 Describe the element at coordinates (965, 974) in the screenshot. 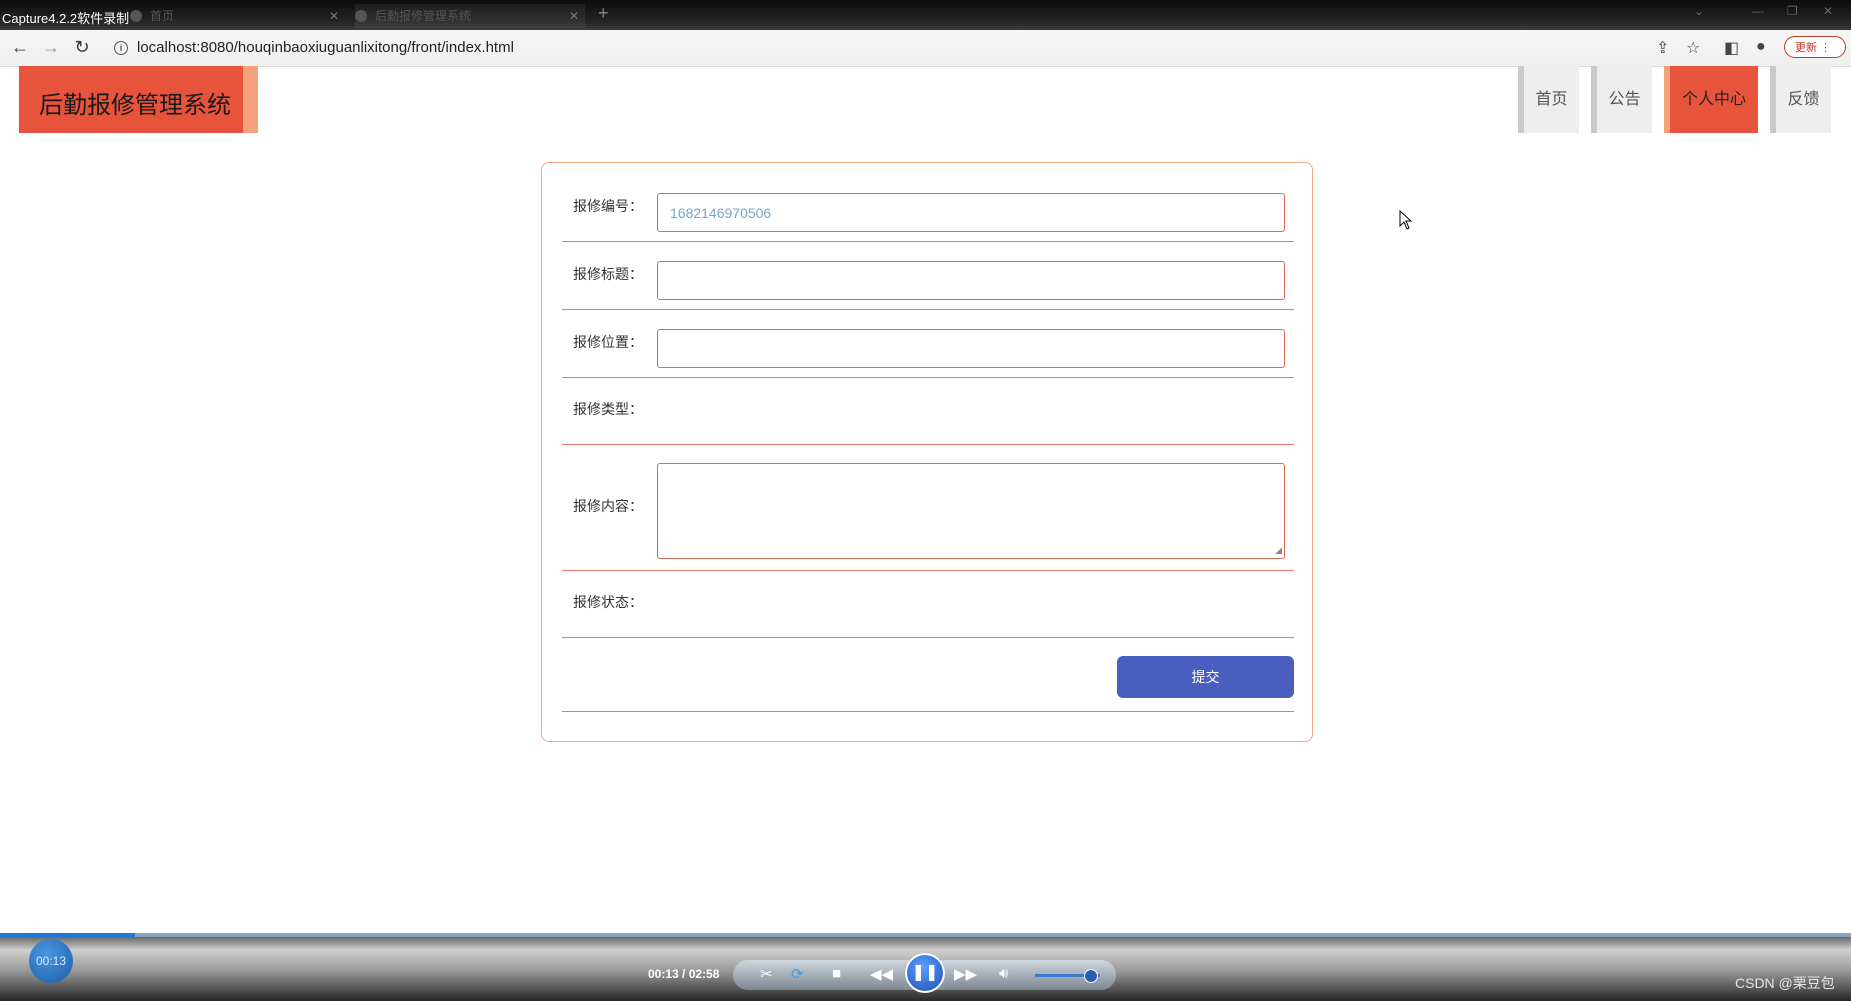

I see `fast-forward-icon: ▶▶` at that location.